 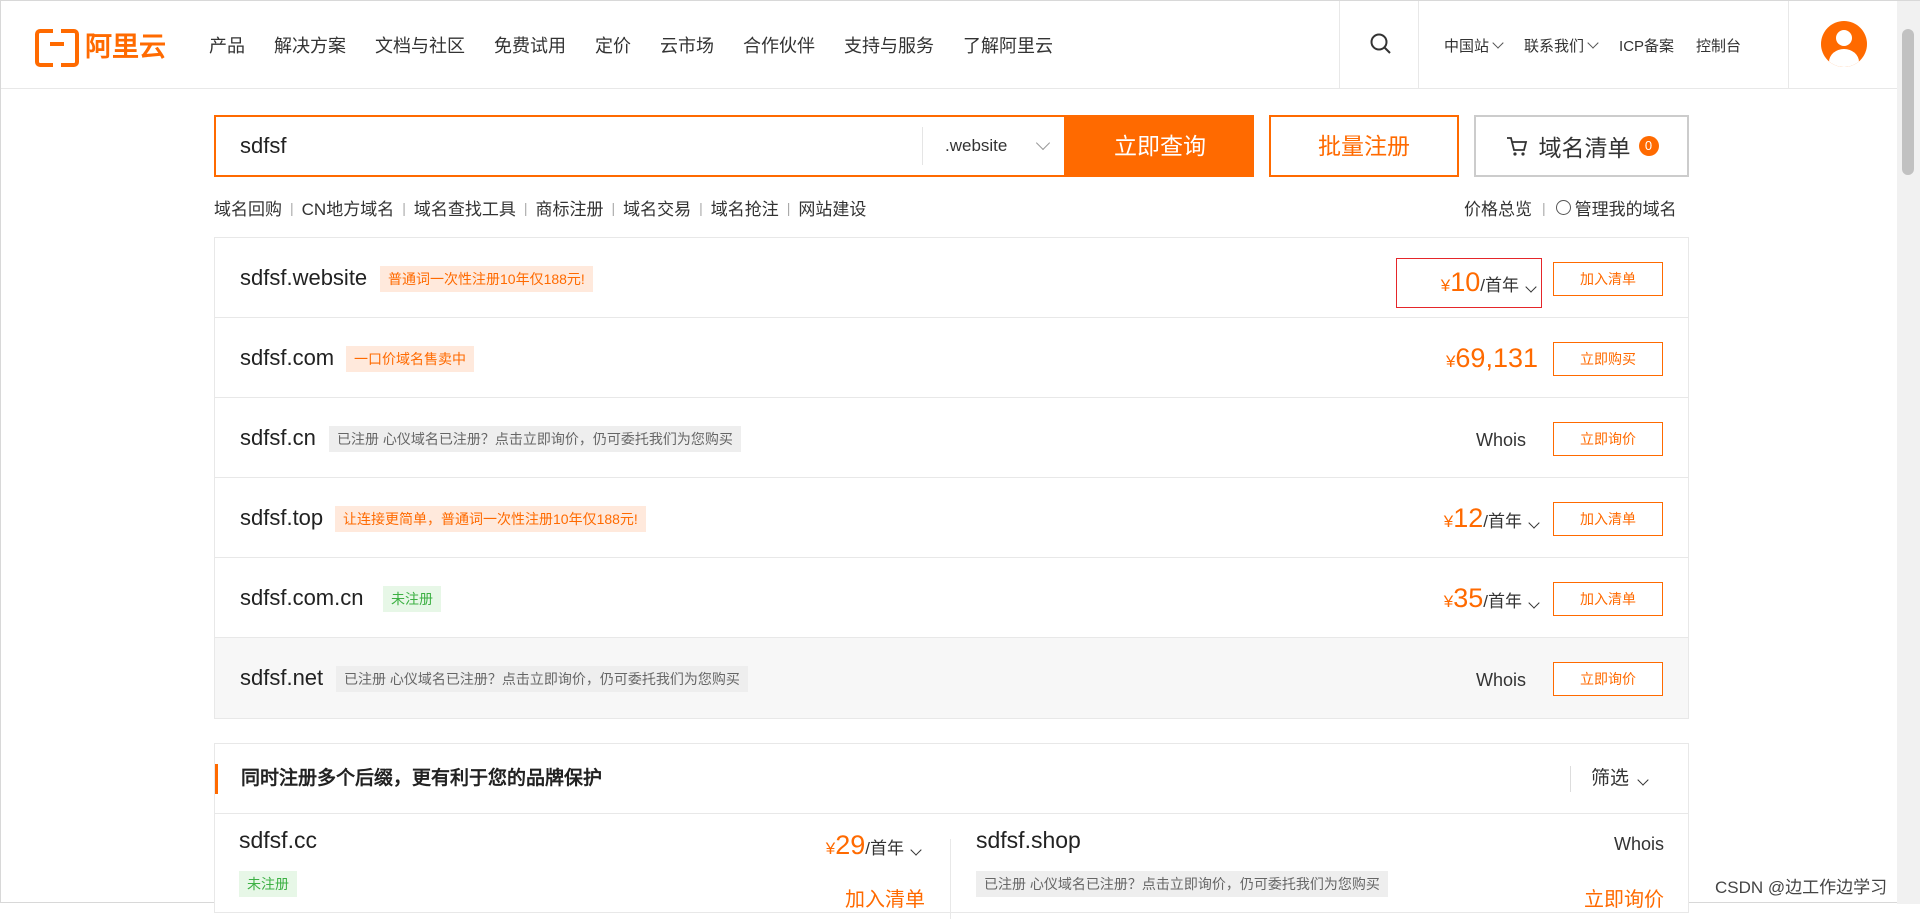 What do you see at coordinates (779, 45) in the screenshot?
I see `nav-item-partners: 合作伙伴` at bounding box center [779, 45].